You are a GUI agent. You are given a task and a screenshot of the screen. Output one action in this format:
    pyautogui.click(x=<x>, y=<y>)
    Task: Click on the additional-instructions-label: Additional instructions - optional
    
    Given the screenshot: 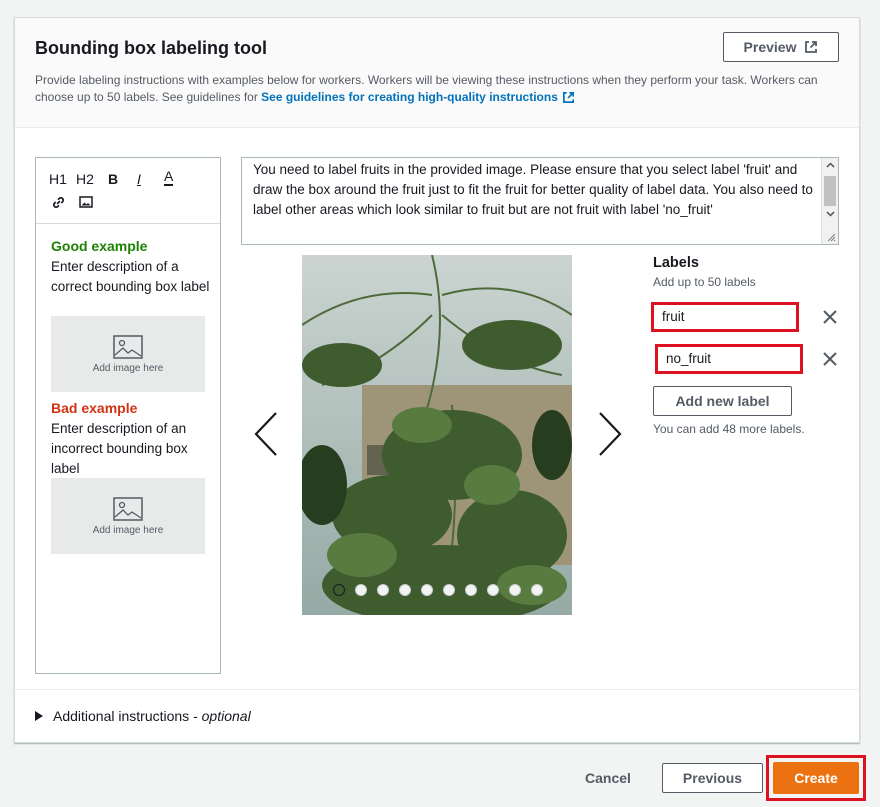 What is the action you would take?
    pyautogui.click(x=152, y=716)
    